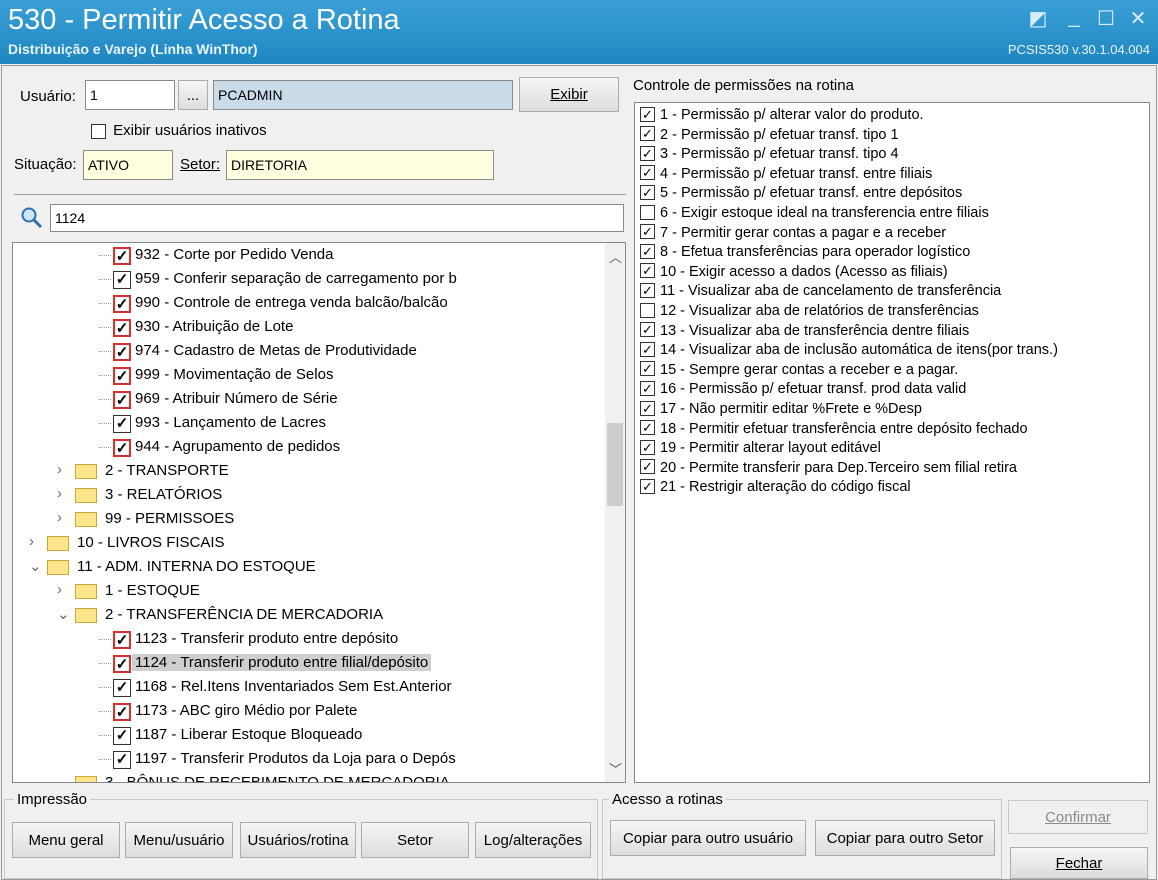  I want to click on tree-folder-item: › 2 - TRANSPORTE, so click(308, 471).